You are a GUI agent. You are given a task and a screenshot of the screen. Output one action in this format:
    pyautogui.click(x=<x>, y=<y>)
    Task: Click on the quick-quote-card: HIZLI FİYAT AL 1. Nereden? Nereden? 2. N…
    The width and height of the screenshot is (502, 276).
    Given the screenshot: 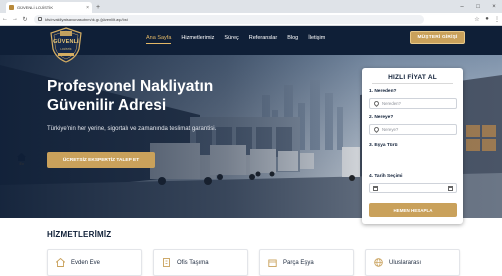 What is the action you would take?
    pyautogui.click(x=412, y=146)
    